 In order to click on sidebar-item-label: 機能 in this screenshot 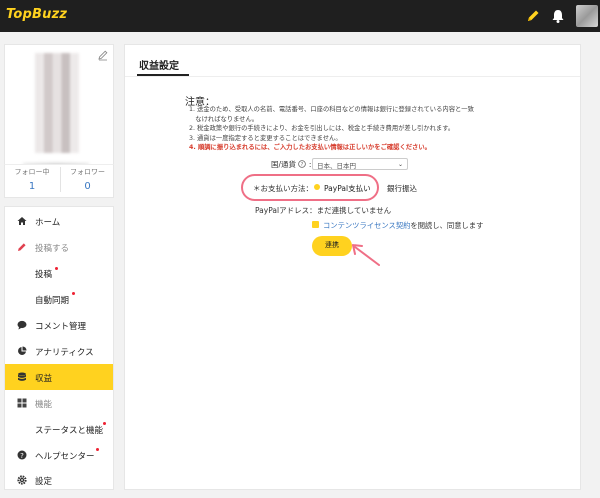, I will do `click(44, 405)`.